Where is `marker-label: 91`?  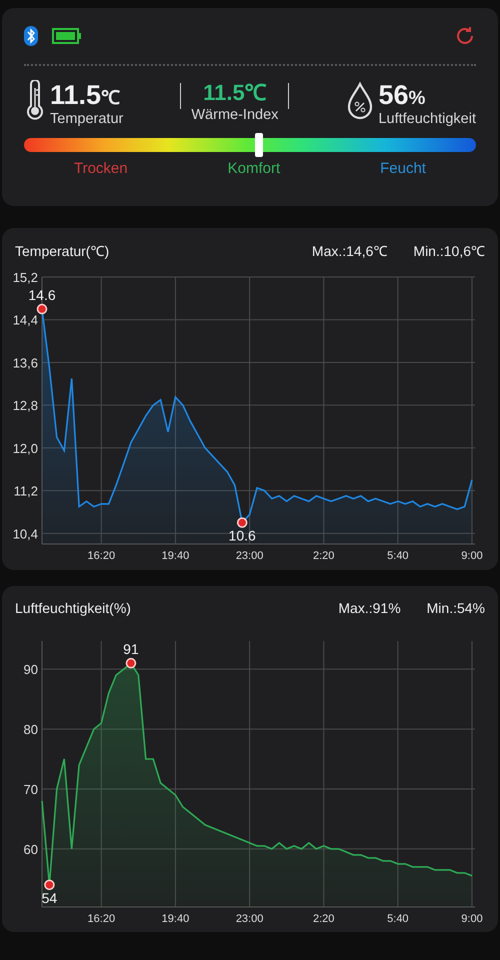 marker-label: 91 is located at coordinates (131, 649).